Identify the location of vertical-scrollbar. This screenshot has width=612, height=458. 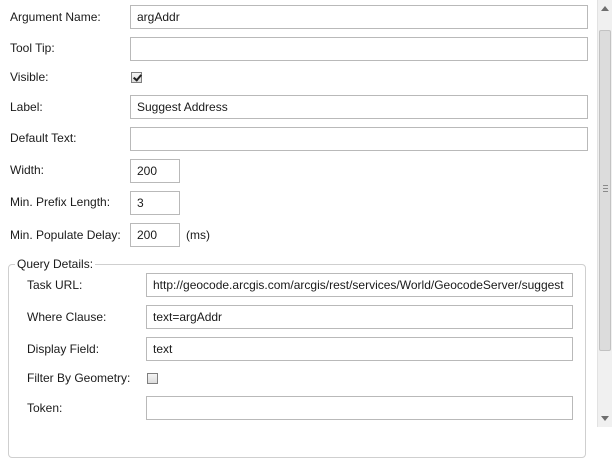
(604, 213).